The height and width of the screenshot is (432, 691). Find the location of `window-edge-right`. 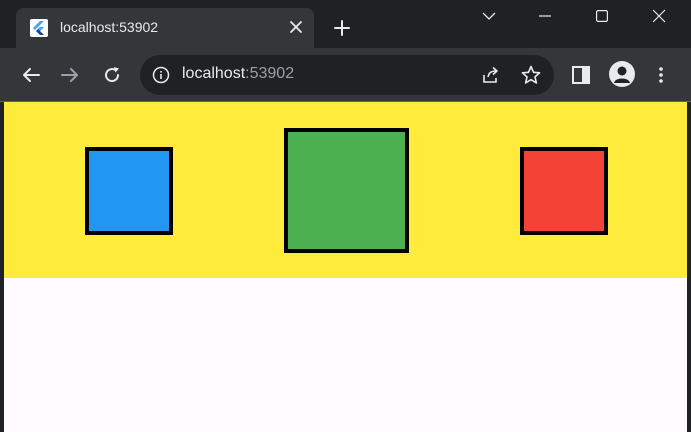

window-edge-right is located at coordinates (689, 267).